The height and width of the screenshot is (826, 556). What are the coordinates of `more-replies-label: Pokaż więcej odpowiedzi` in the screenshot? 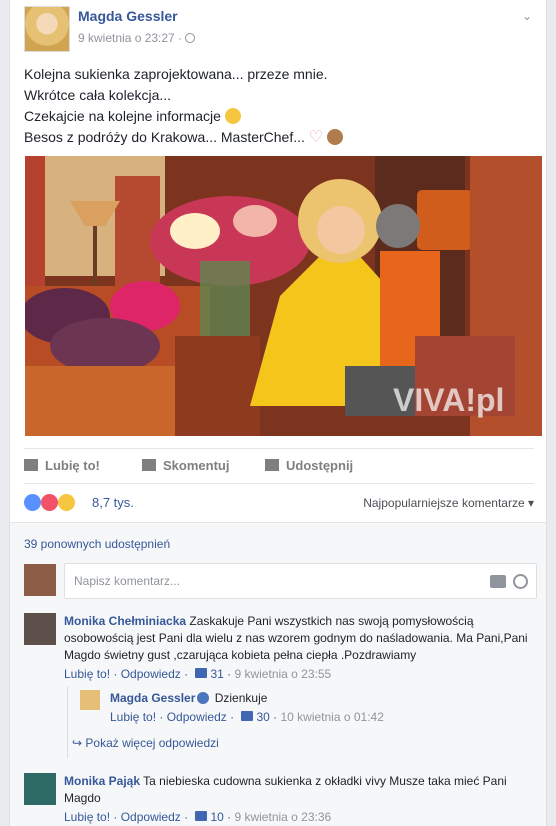 It's located at (152, 743).